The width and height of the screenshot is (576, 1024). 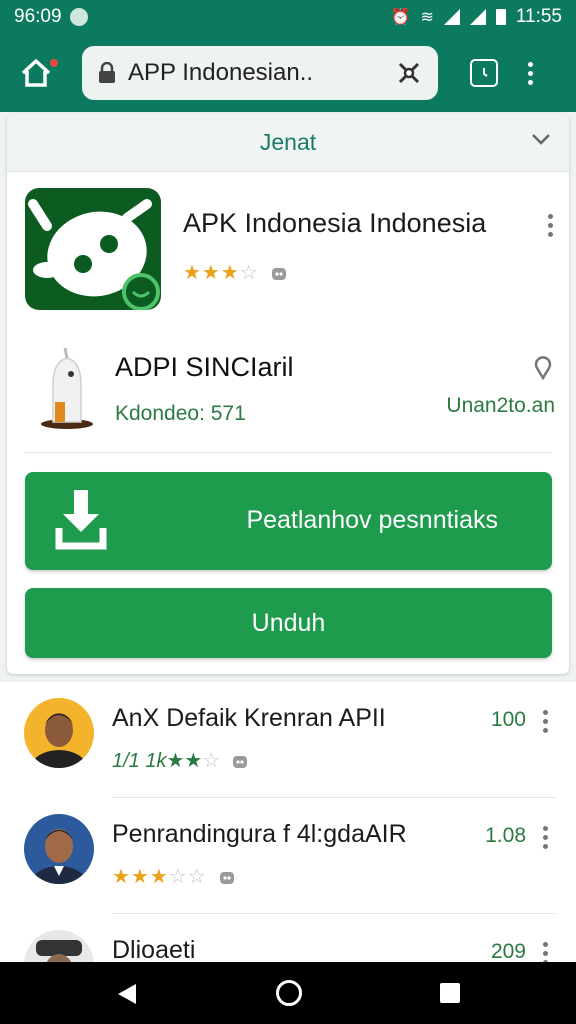 What do you see at coordinates (67, 388) in the screenshot?
I see `developer-logo-icon` at bounding box center [67, 388].